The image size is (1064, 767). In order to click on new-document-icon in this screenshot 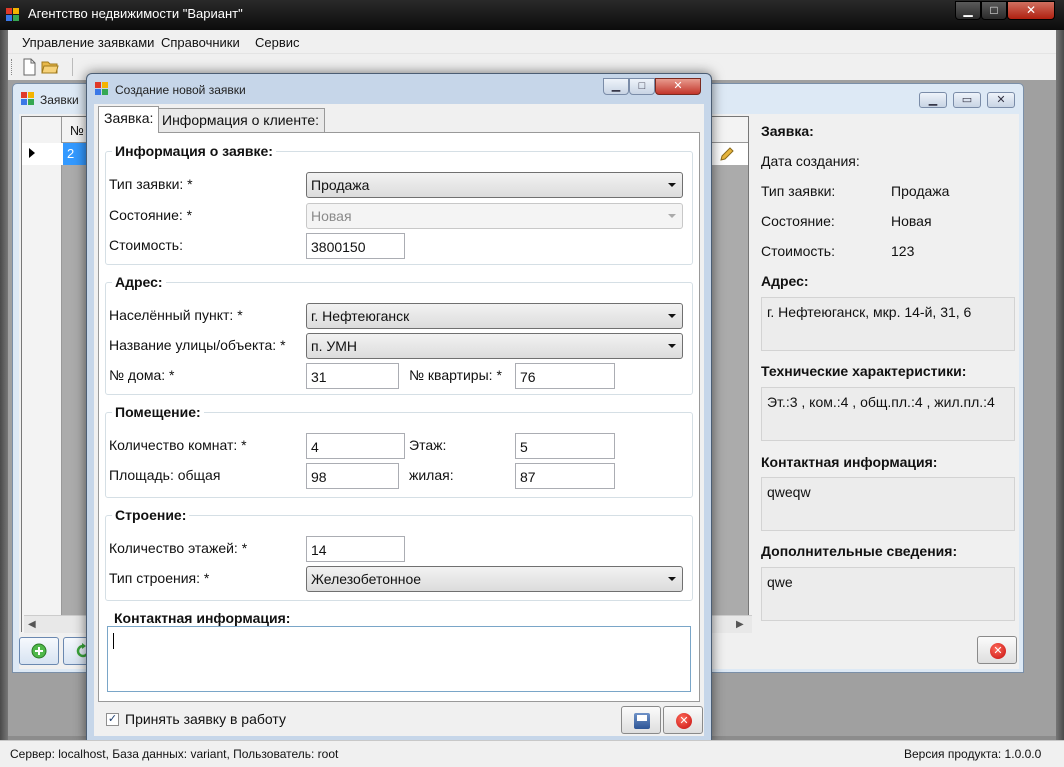, I will do `click(29, 67)`.